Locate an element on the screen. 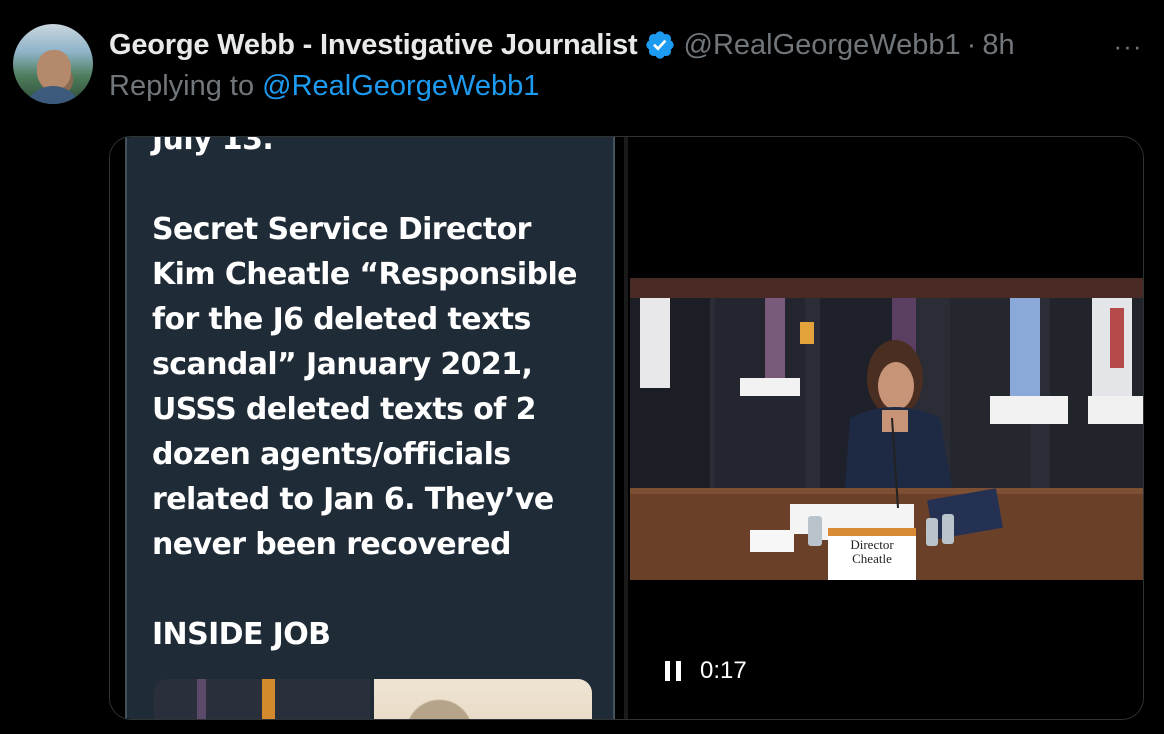  avatar-face is located at coordinates (54, 70).